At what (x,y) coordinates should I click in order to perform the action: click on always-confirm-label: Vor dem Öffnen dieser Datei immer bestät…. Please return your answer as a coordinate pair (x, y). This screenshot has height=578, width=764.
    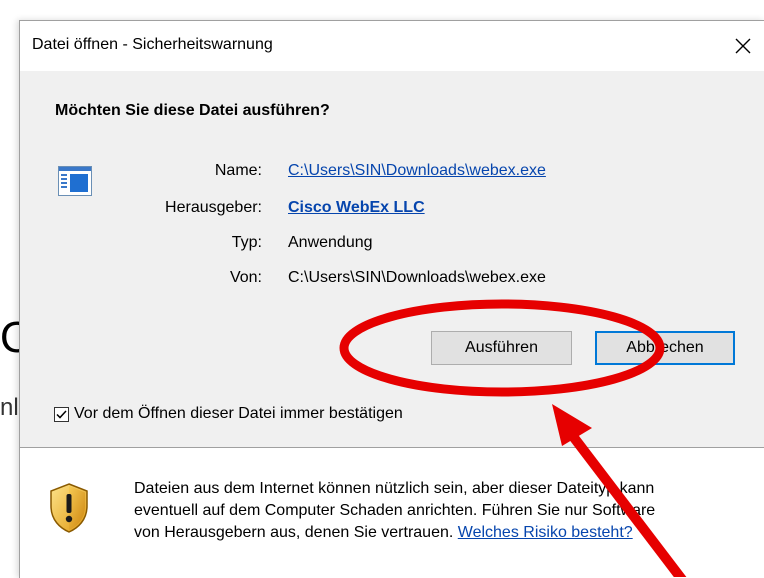
    Looking at the image, I should click on (238, 414).